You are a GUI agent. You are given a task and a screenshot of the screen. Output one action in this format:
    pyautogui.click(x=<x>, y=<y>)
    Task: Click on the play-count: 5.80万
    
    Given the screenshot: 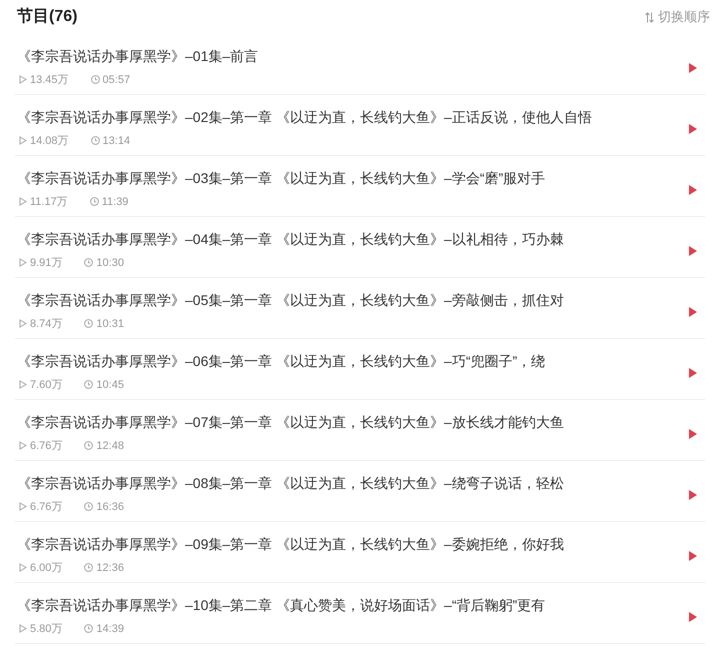 What is the action you would take?
    pyautogui.click(x=46, y=629)
    